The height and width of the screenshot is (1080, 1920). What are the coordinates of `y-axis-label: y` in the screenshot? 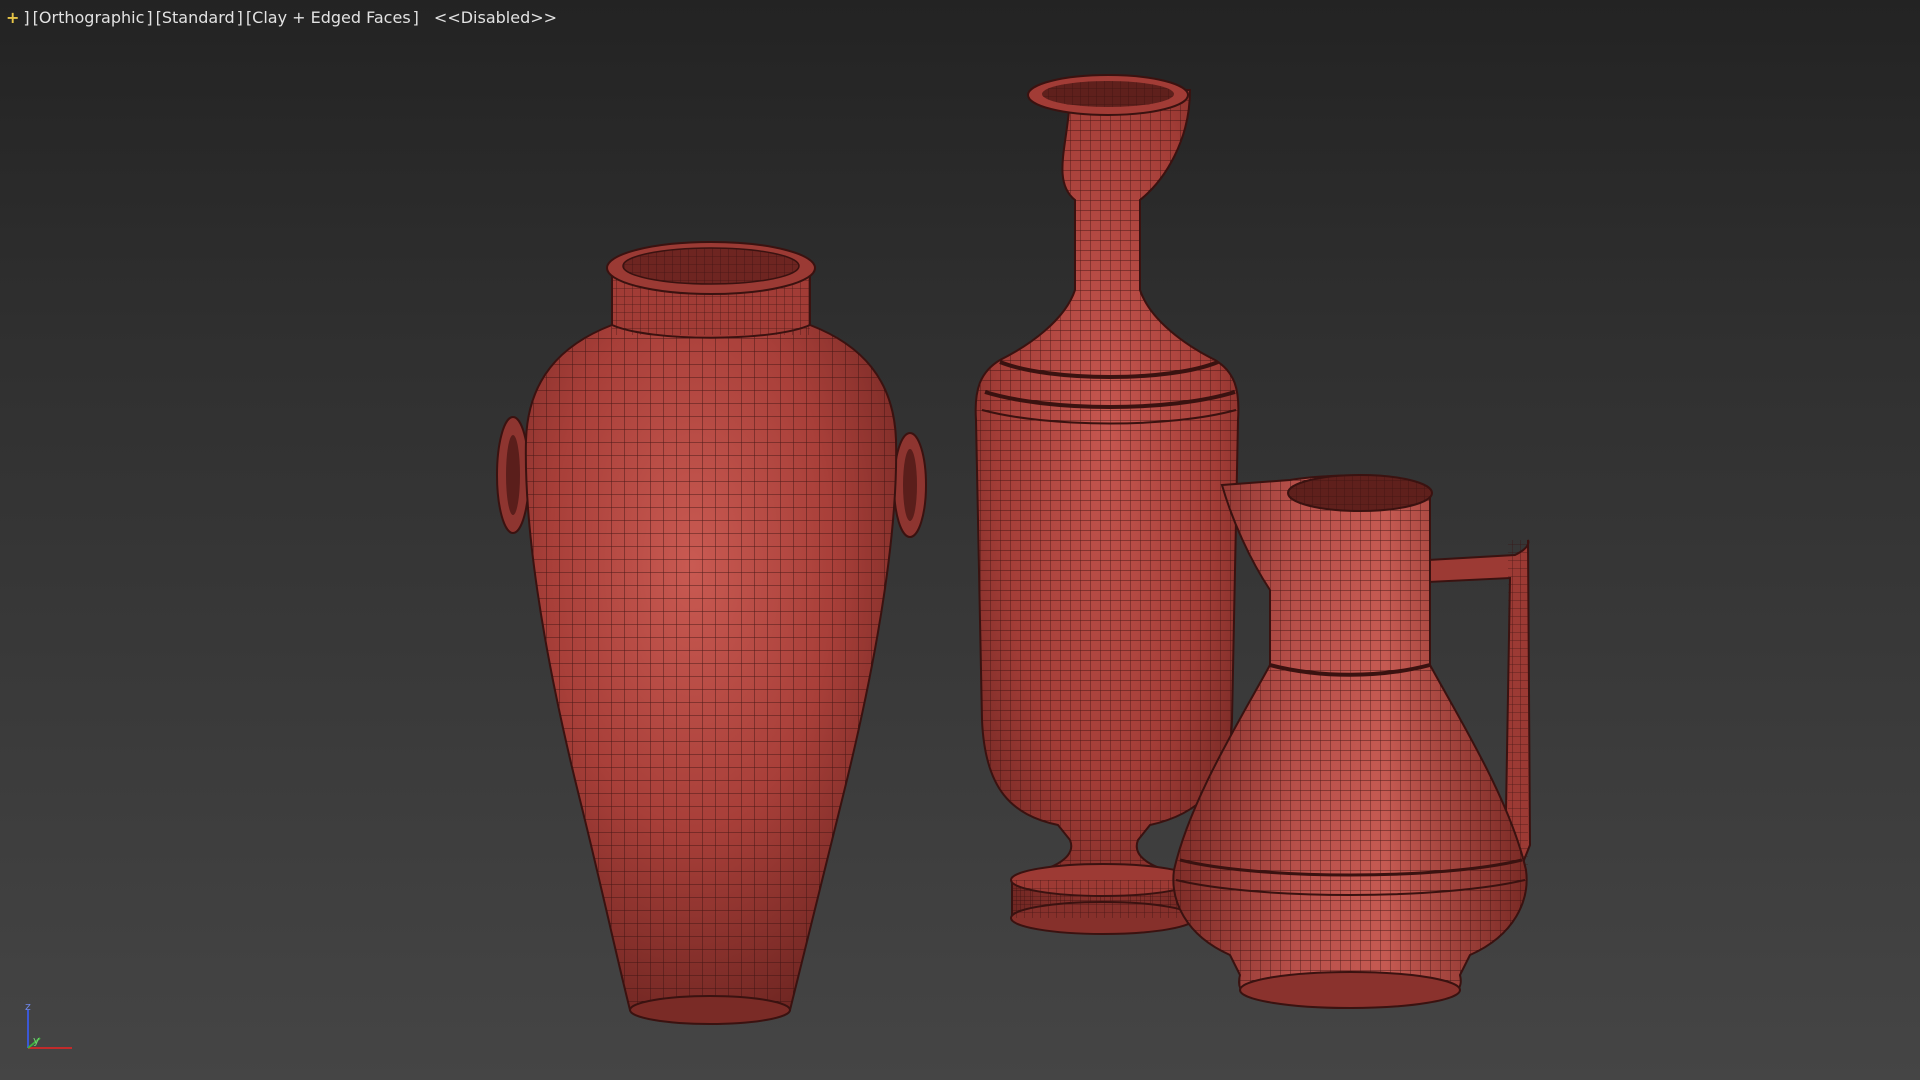 It's located at (36, 1040).